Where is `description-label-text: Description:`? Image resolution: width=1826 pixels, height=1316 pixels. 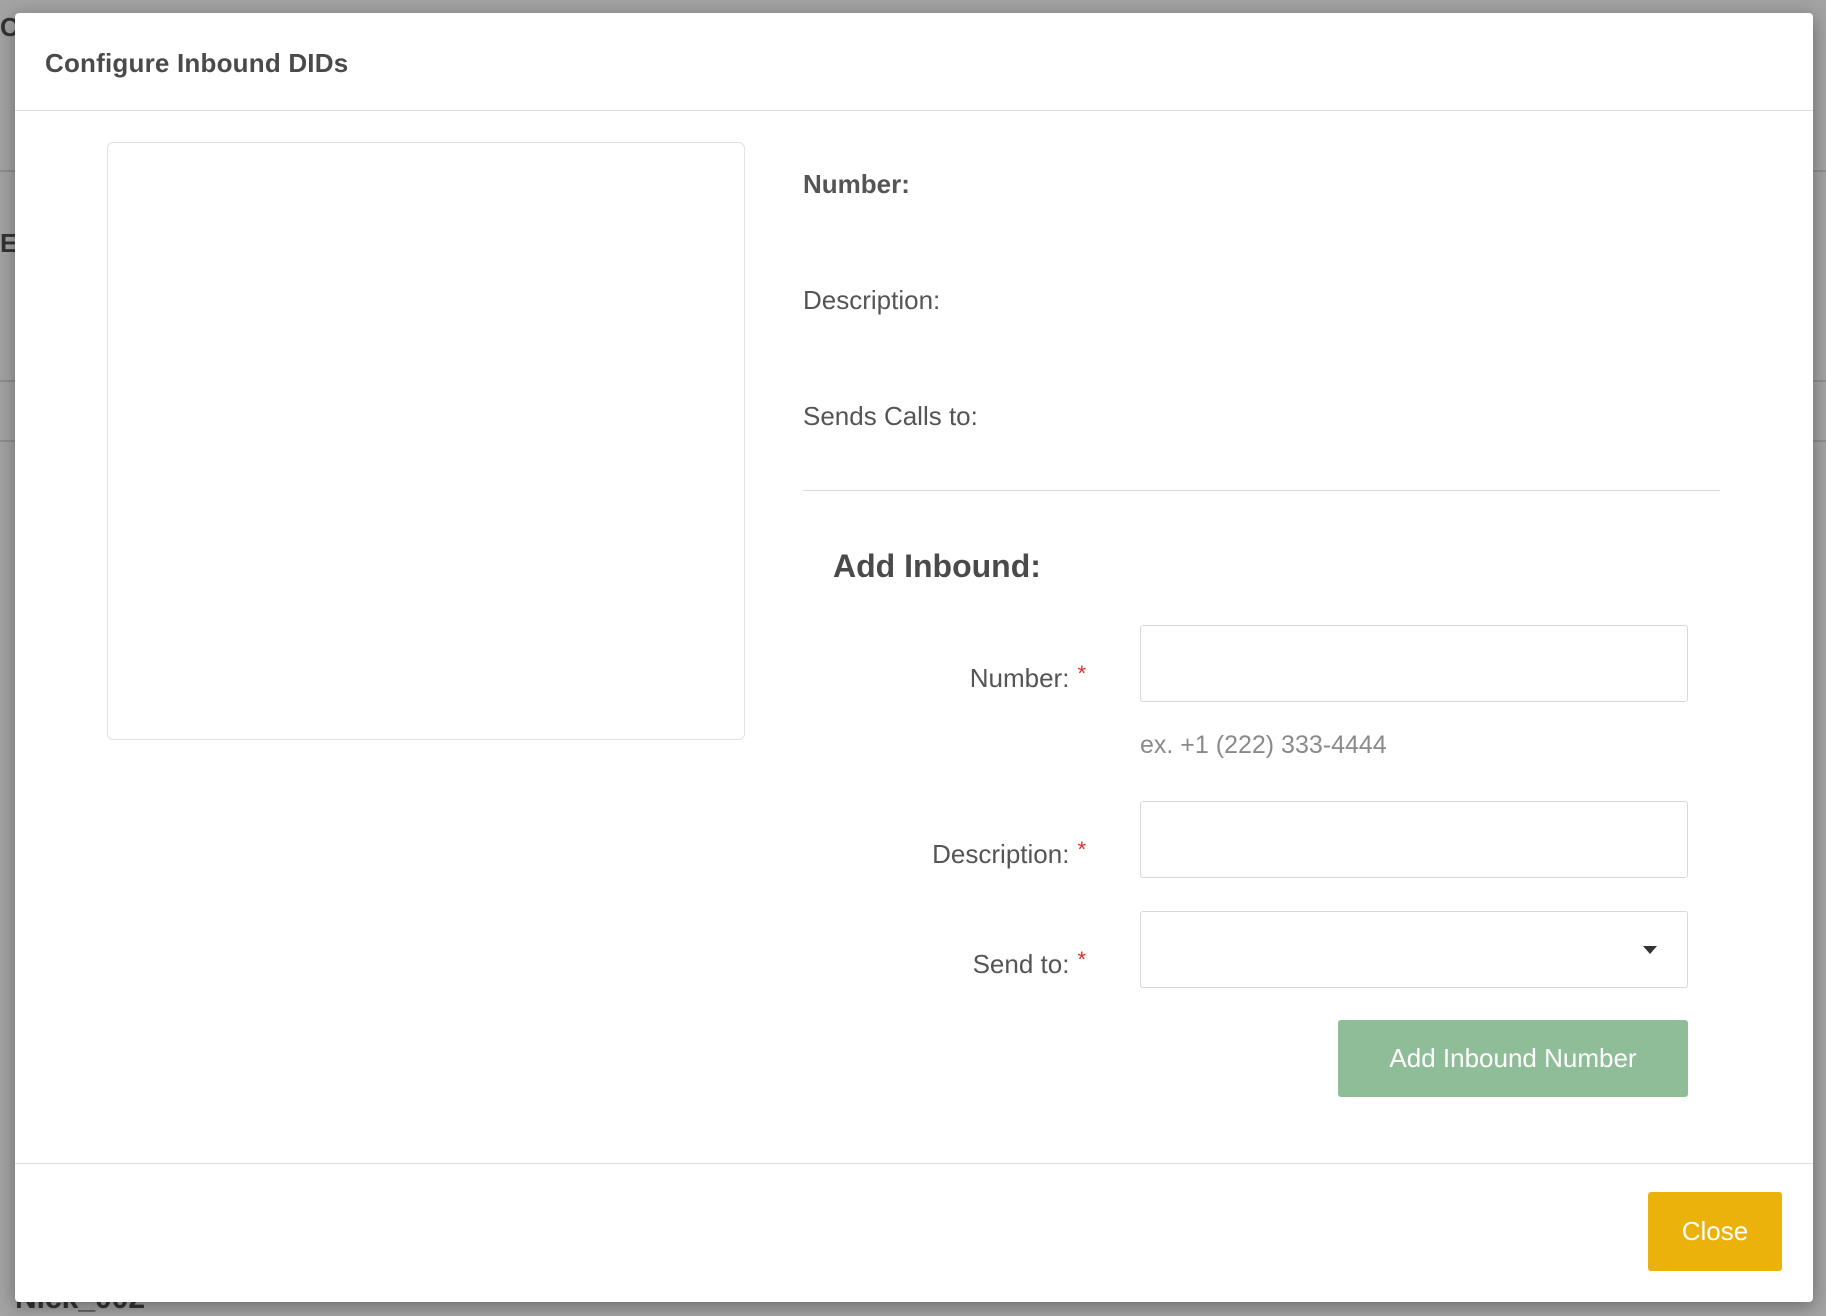 description-label-text: Description: is located at coordinates (1001, 854).